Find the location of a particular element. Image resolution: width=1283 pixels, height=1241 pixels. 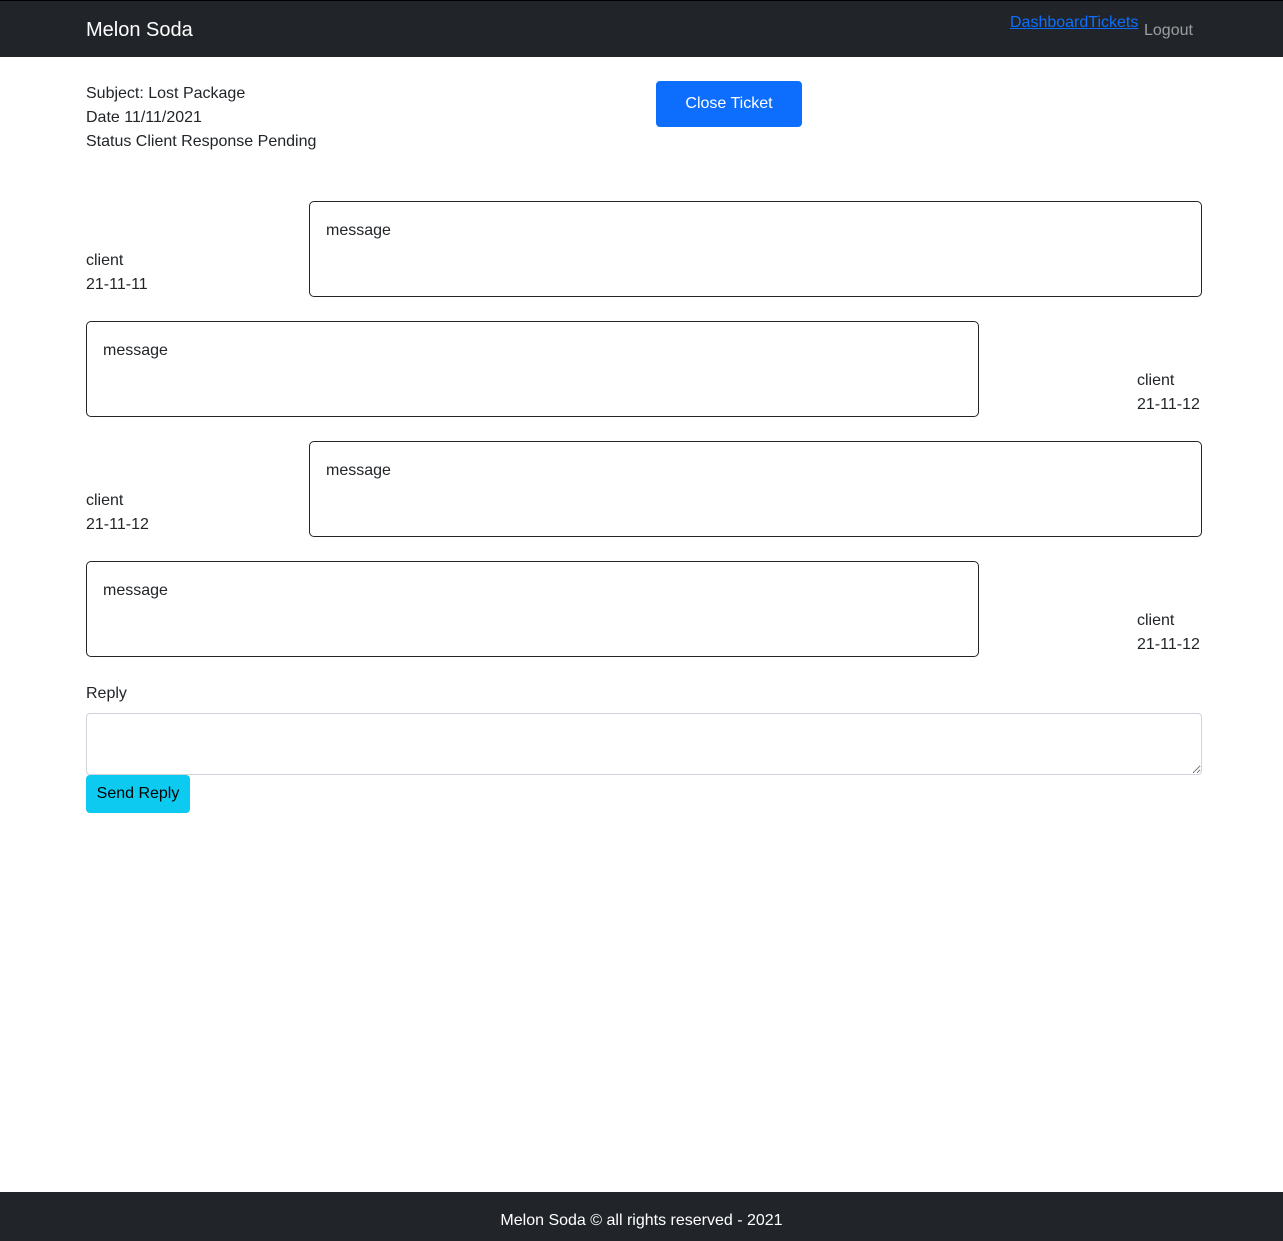

footer: Melon Soda © all rights reserved - 2021 is located at coordinates (641, 1216).